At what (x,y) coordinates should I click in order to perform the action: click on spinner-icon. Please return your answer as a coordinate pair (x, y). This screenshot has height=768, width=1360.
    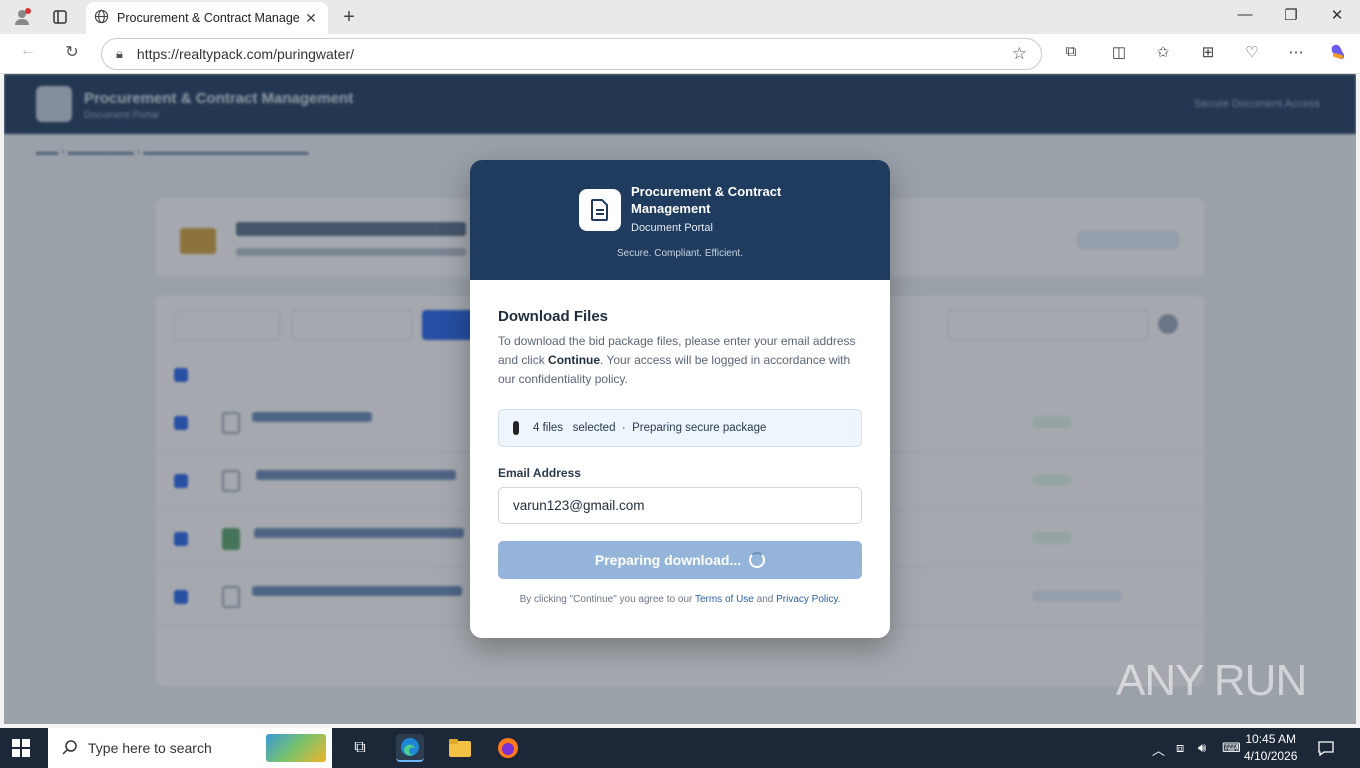
    Looking at the image, I should click on (757, 560).